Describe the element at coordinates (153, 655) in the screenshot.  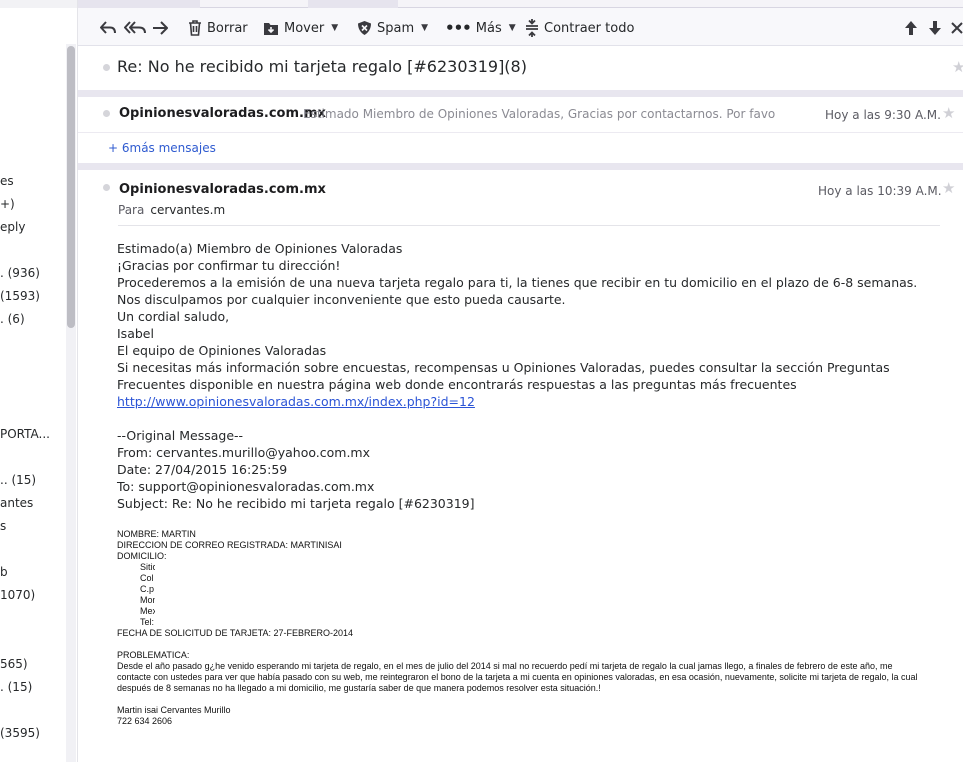
I see `quoted-line: PROBLEMATICA:` at that location.